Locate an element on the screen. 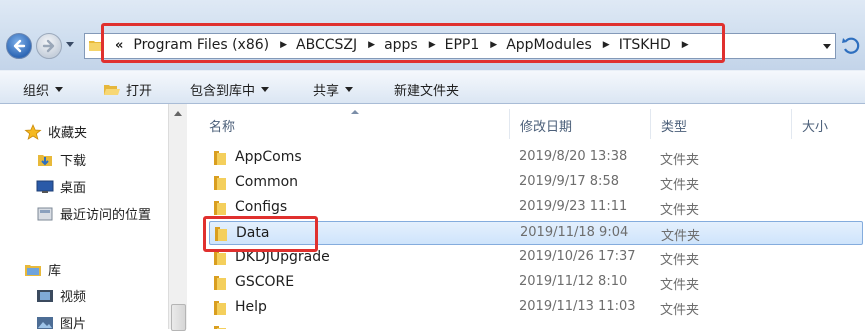  file-date: 2019/11/18 9:04 is located at coordinates (574, 232).